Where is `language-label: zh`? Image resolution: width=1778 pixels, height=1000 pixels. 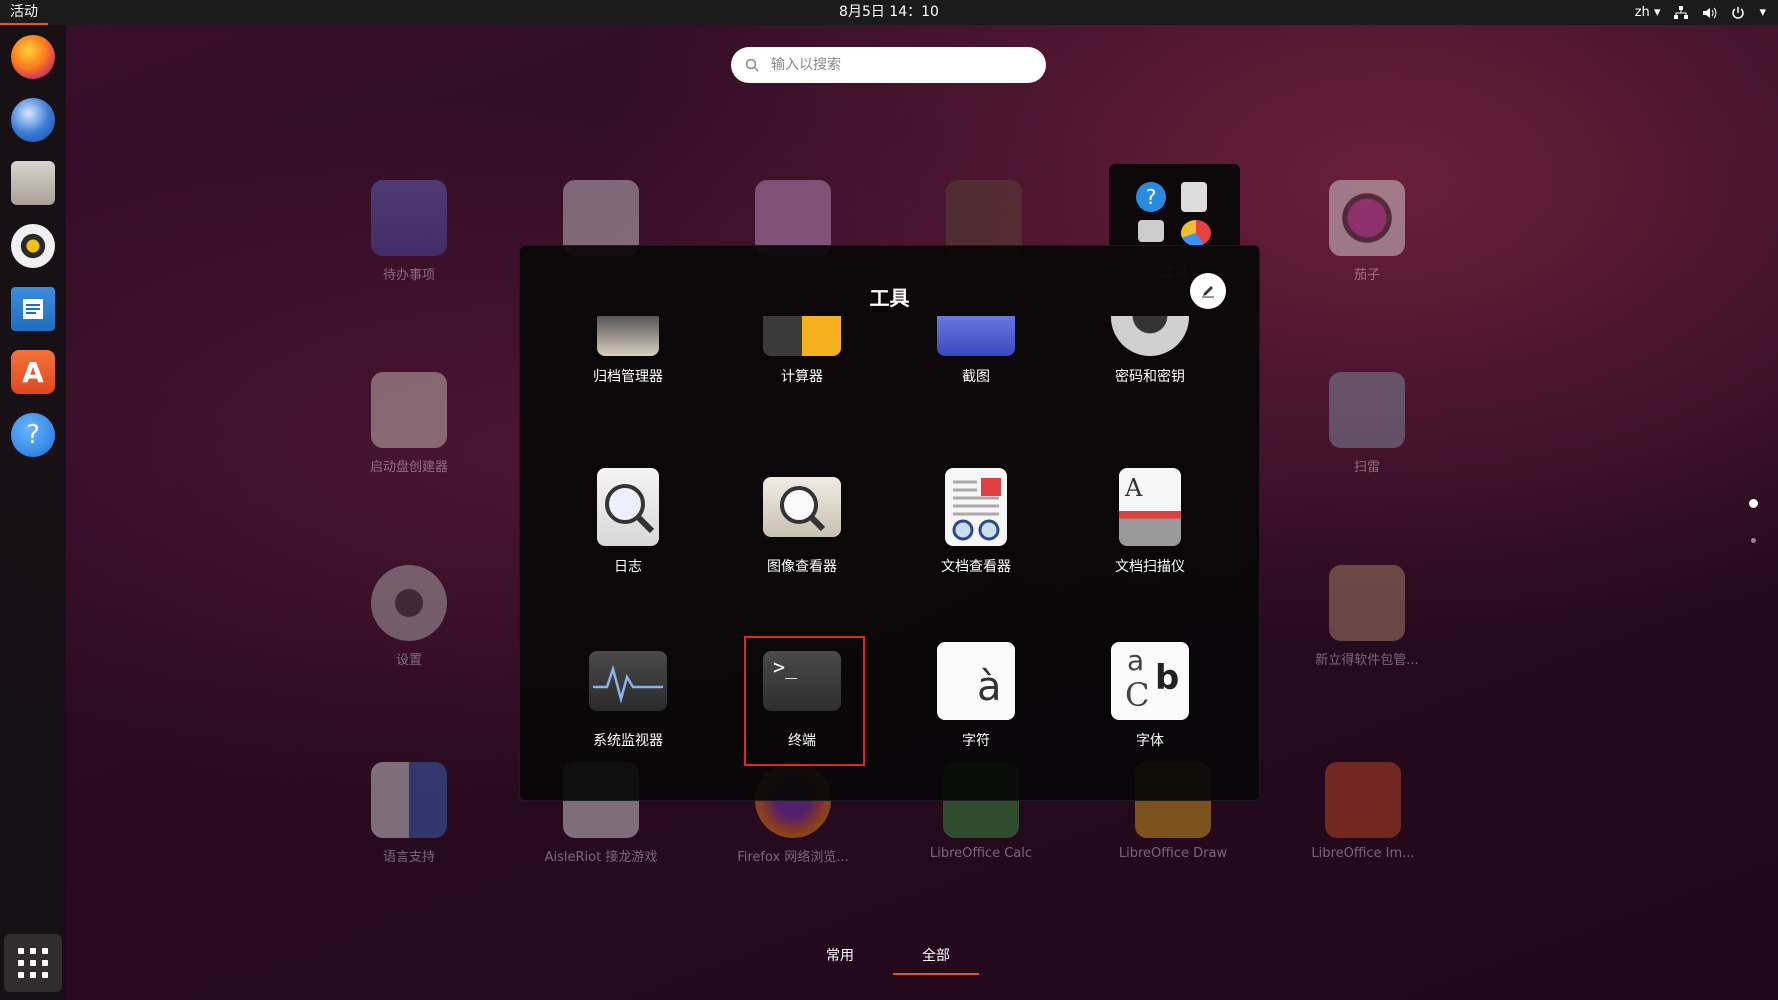 language-label: zh is located at coordinates (1642, 12).